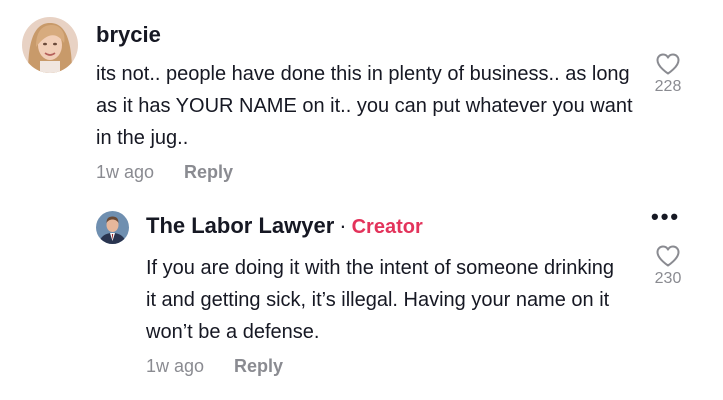  Describe the element at coordinates (164, 172) in the screenshot. I see `comment-meta: 1w ago Reply` at that location.